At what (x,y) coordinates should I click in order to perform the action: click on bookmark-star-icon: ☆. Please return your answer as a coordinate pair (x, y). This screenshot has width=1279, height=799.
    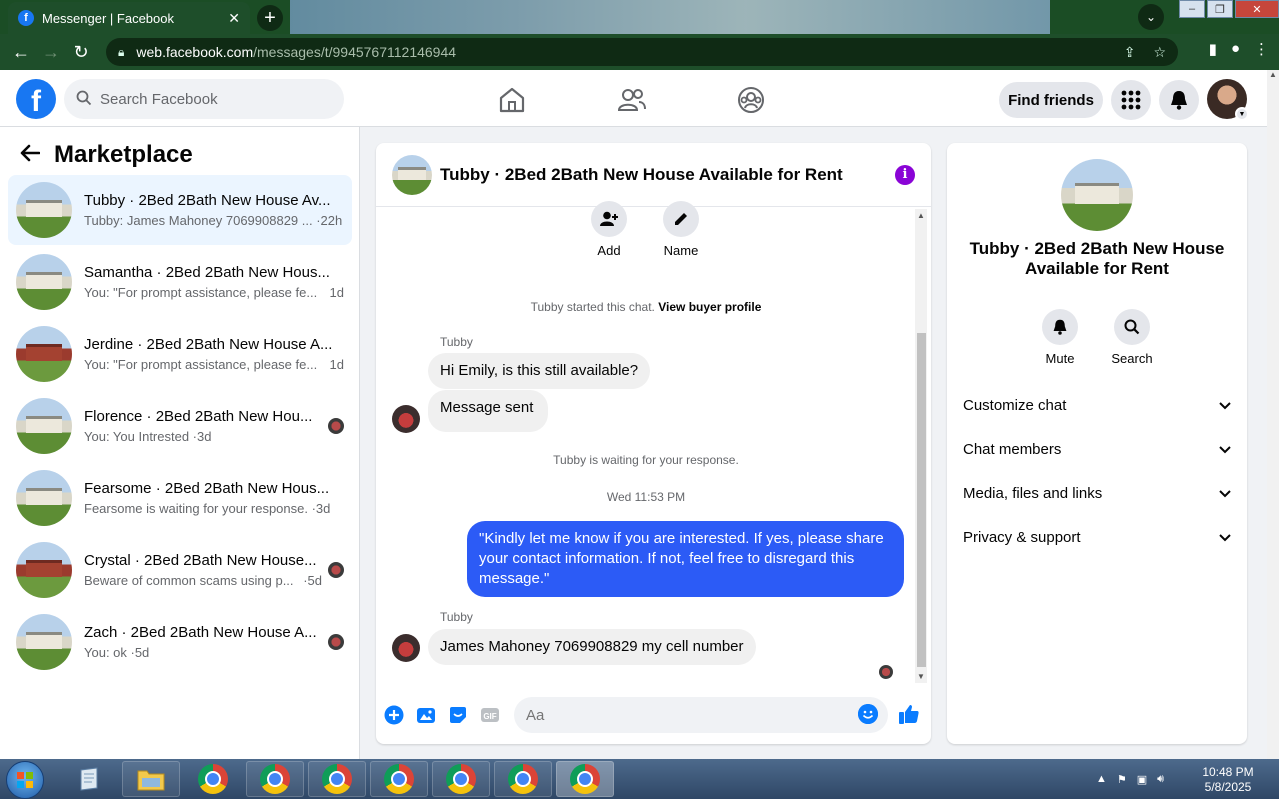
    Looking at the image, I should click on (1159, 52).